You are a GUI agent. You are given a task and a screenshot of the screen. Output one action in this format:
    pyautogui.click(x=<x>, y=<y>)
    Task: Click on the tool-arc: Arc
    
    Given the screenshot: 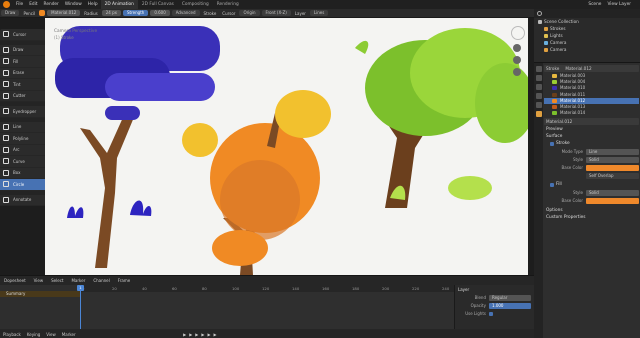 What is the action you would take?
    pyautogui.click(x=22, y=150)
    